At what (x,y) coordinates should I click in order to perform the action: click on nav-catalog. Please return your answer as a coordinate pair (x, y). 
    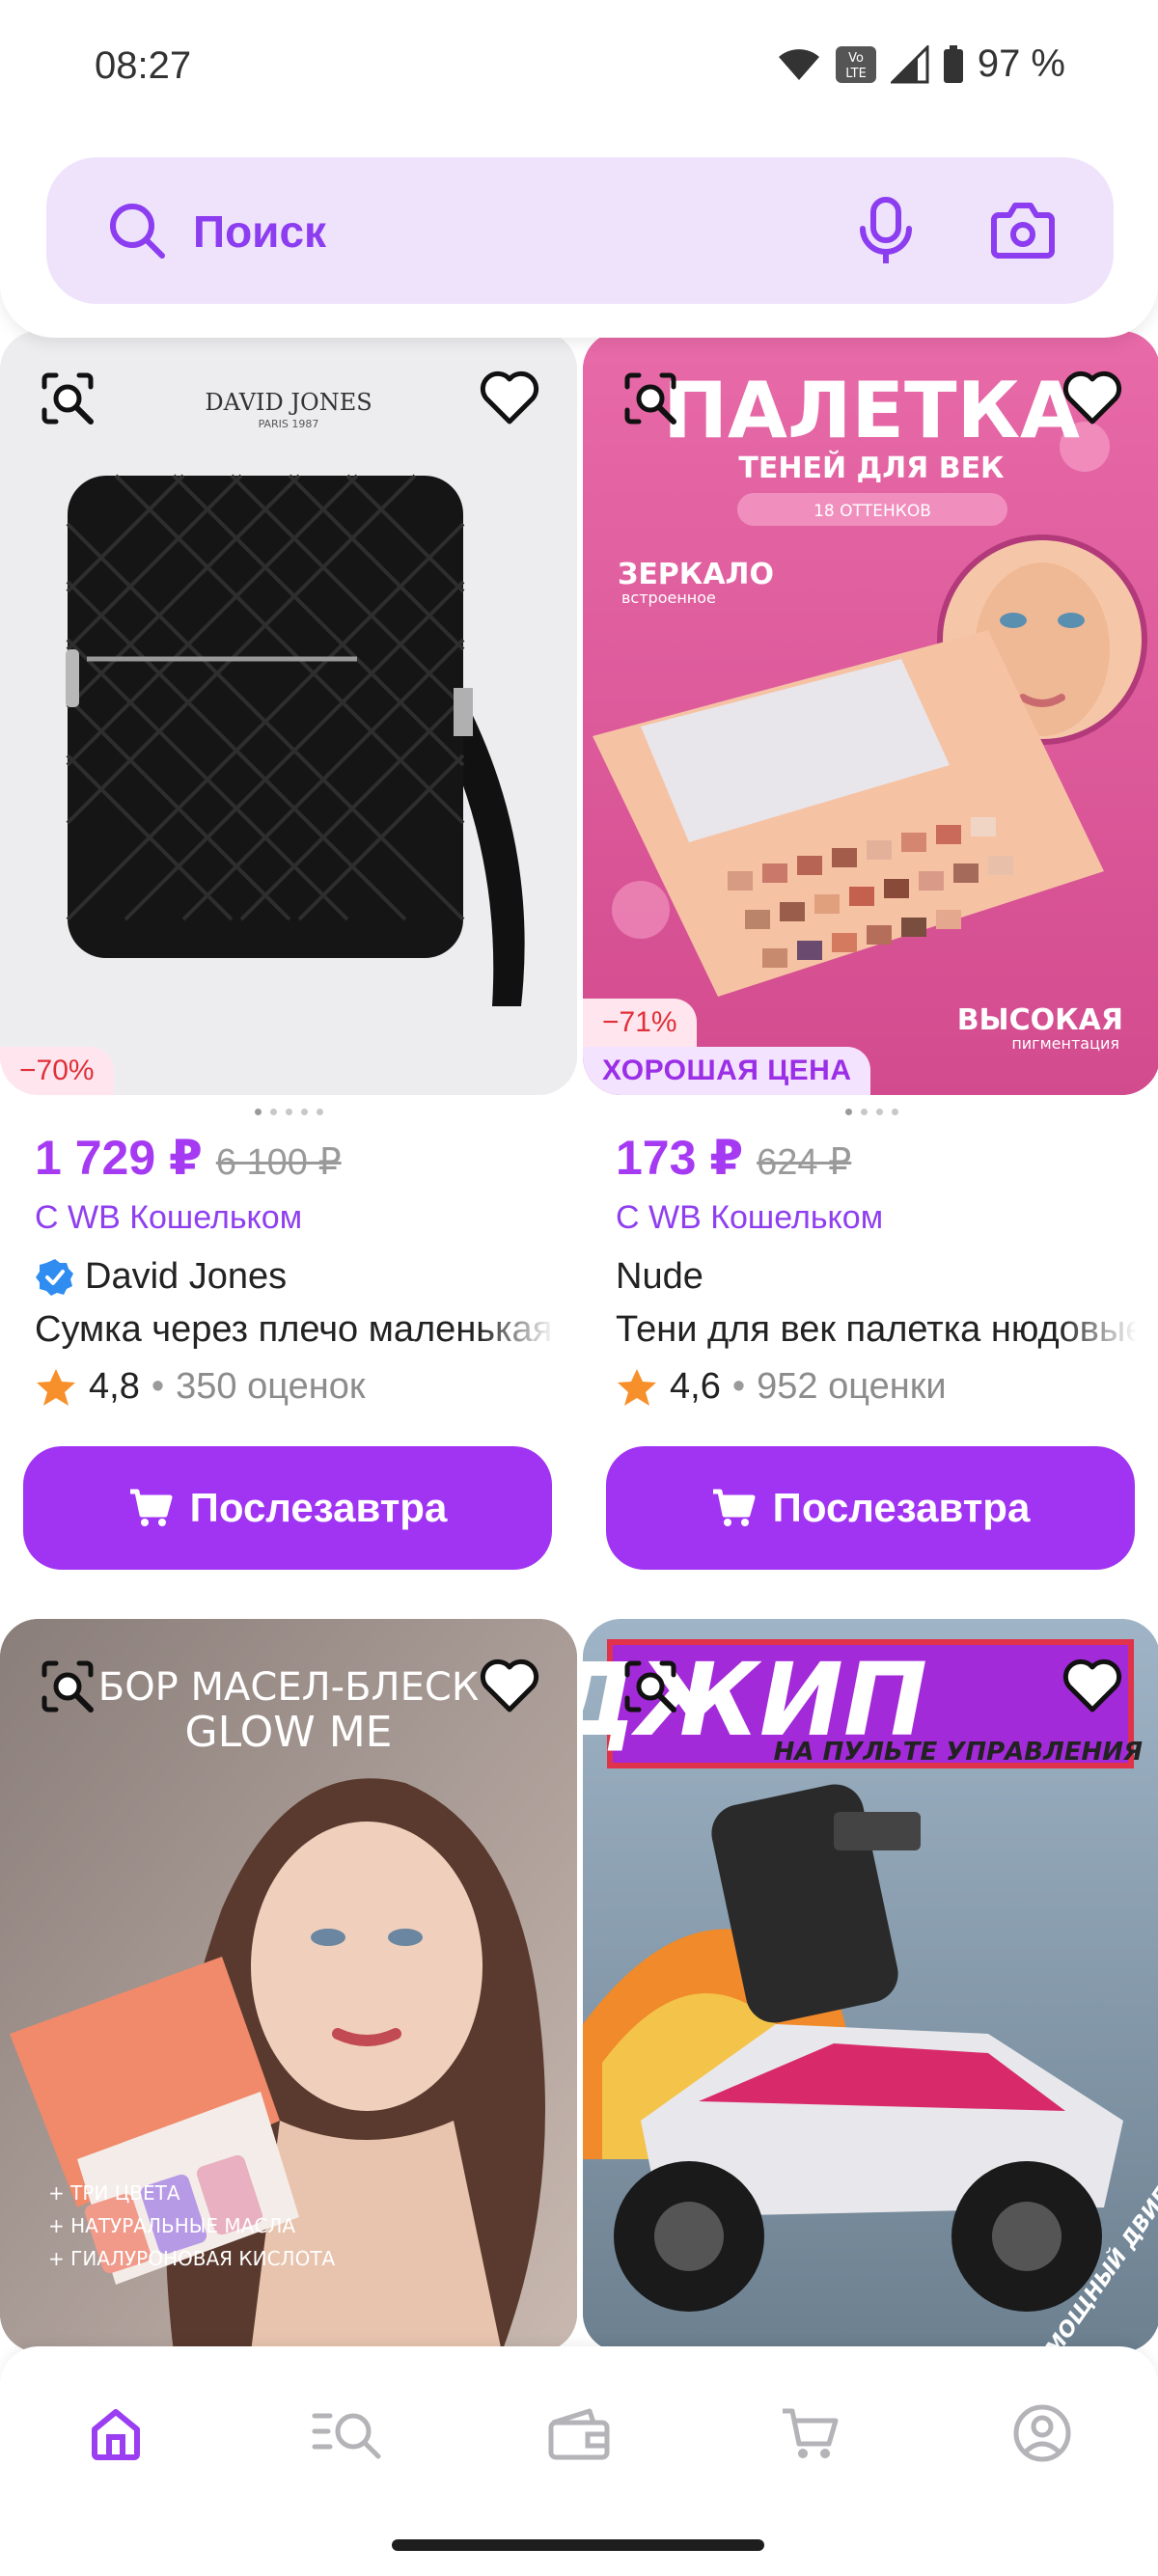
    Looking at the image, I should click on (347, 2433).